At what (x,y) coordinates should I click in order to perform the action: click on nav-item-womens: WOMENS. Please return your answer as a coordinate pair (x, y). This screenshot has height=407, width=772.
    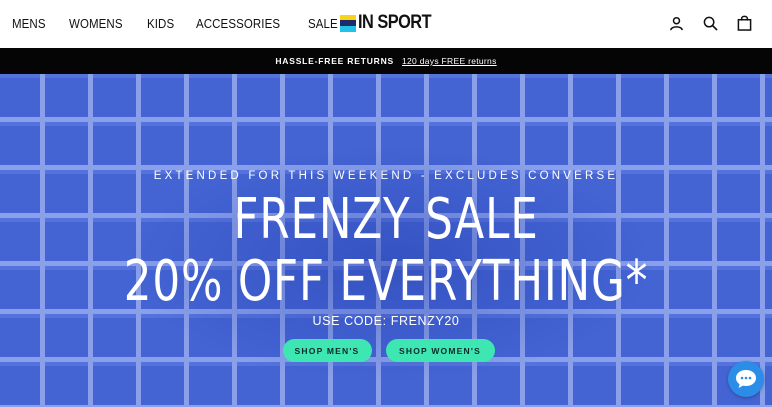
    Looking at the image, I should click on (96, 24).